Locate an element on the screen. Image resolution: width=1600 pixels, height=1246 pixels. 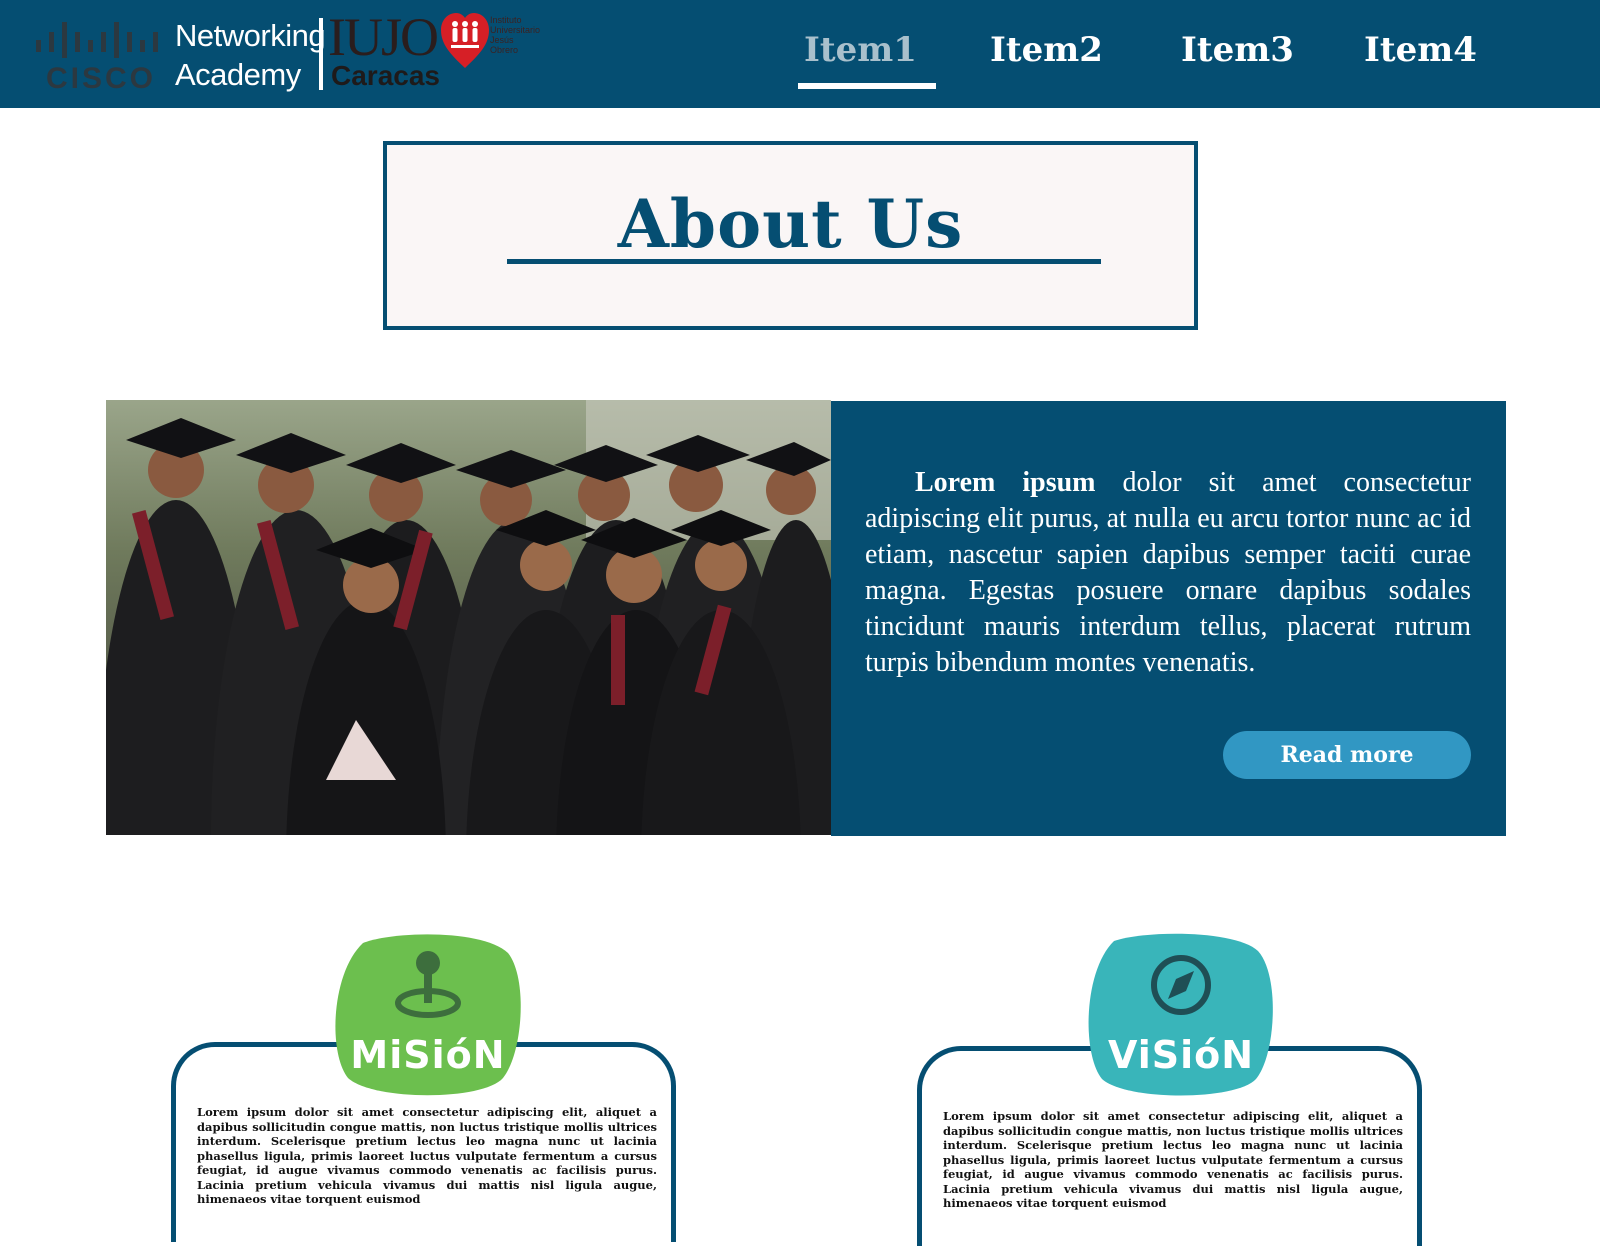
logo-divider is located at coordinates (321, 54).